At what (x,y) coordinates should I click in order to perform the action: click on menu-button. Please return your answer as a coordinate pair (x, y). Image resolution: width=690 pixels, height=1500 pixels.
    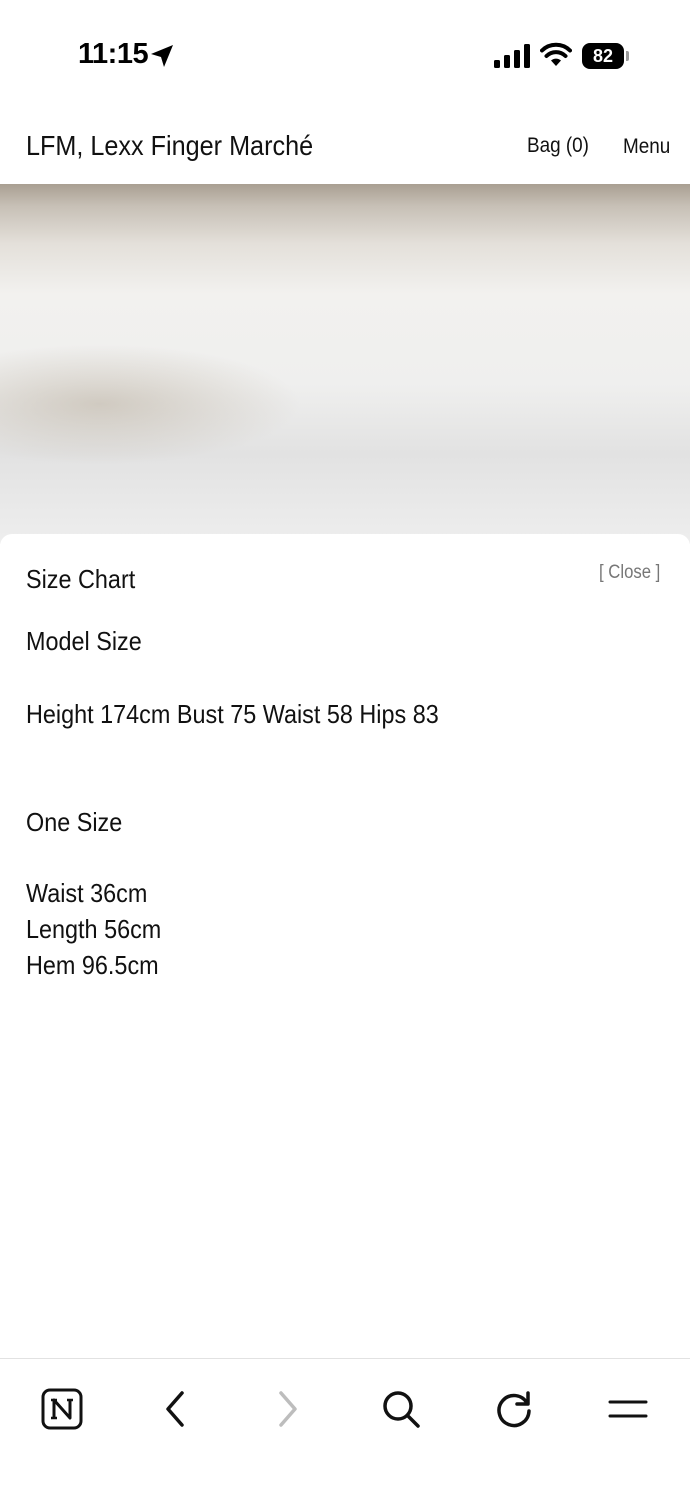
    Looking at the image, I should click on (628, 1409).